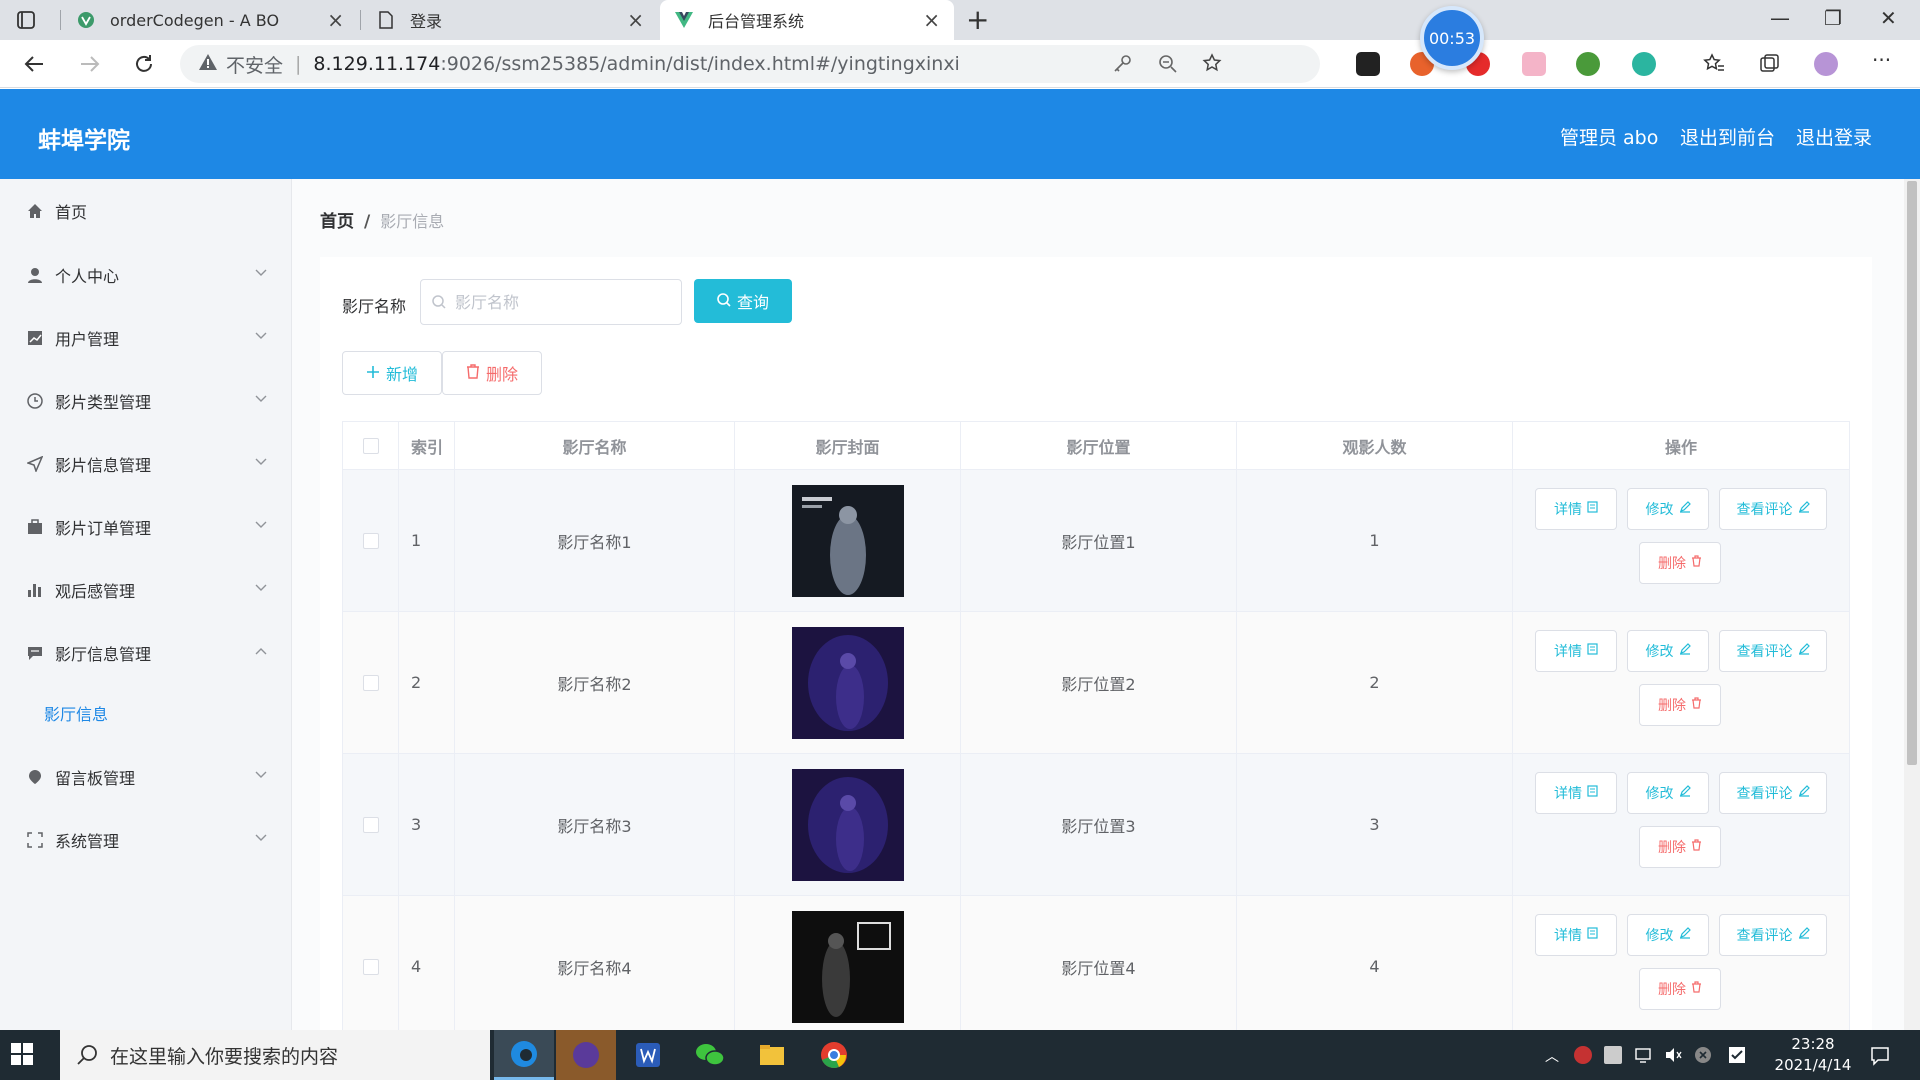  What do you see at coordinates (146, 590) in the screenshot?
I see `sidebar-item-review-management: 观后感管理` at bounding box center [146, 590].